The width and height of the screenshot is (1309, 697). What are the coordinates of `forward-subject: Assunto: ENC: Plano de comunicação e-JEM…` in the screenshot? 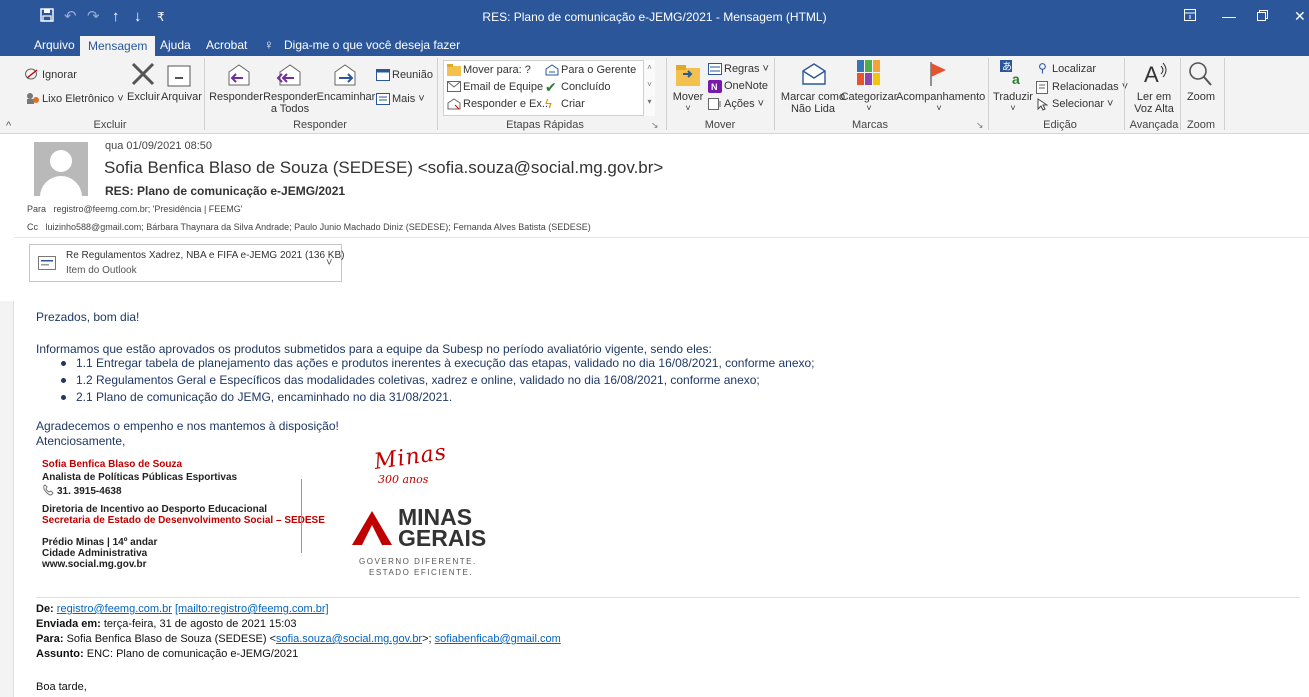 It's located at (167, 654).